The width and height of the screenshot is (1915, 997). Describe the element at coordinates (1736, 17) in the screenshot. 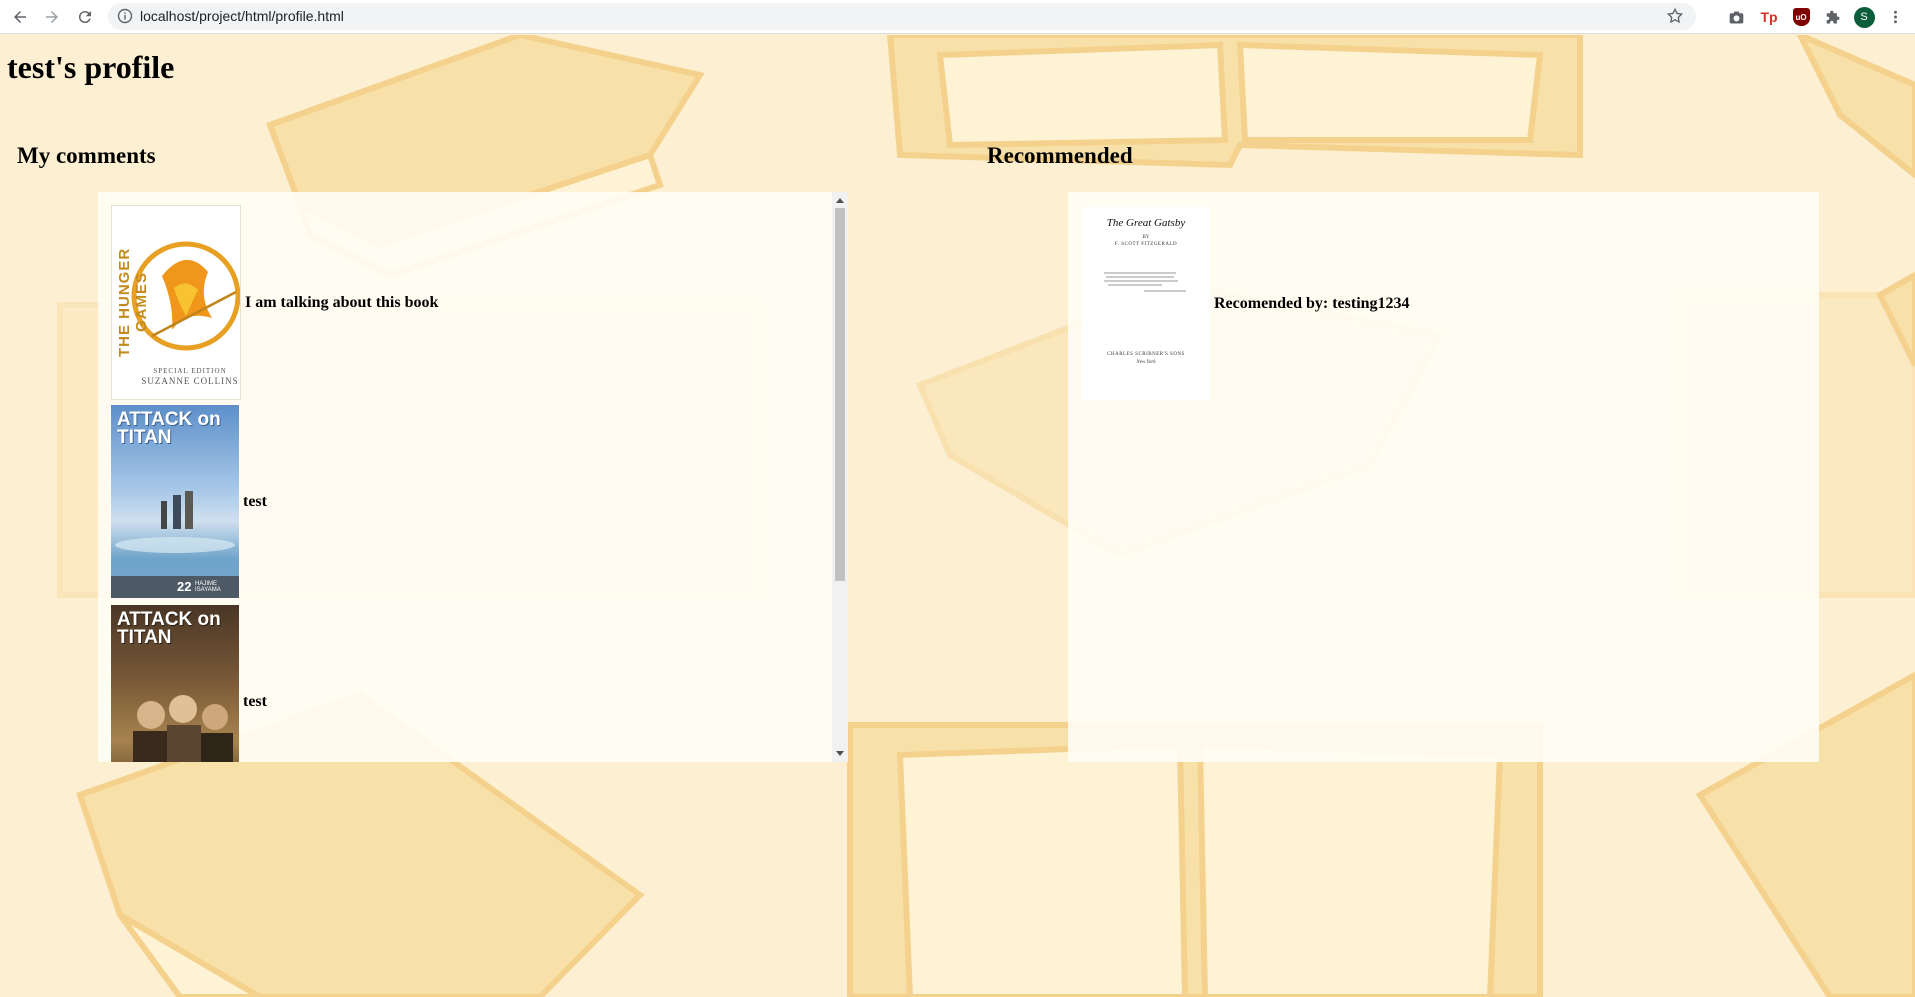

I see `camera-extension-icon` at that location.